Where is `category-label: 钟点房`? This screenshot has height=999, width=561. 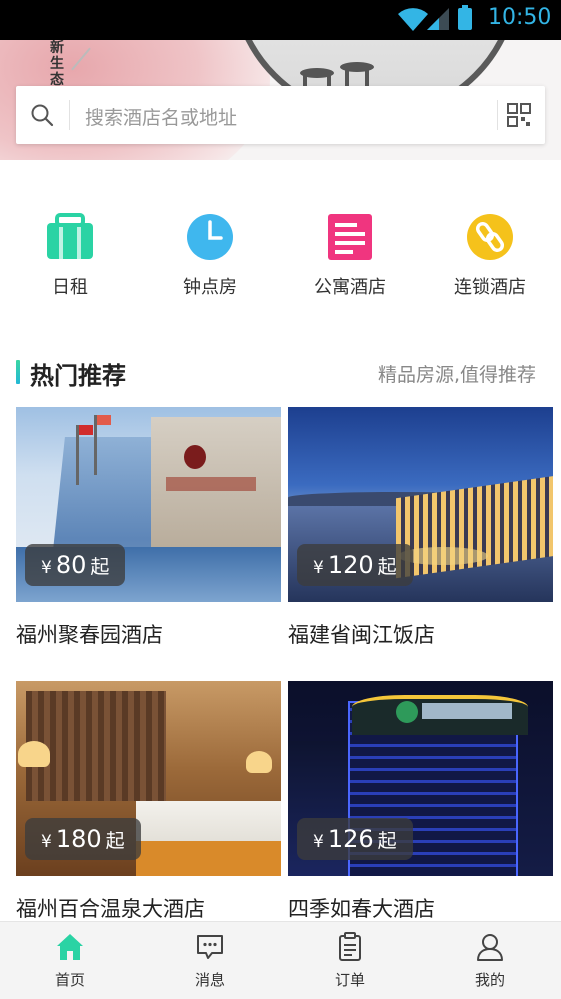
category-label: 钟点房 is located at coordinates (210, 287).